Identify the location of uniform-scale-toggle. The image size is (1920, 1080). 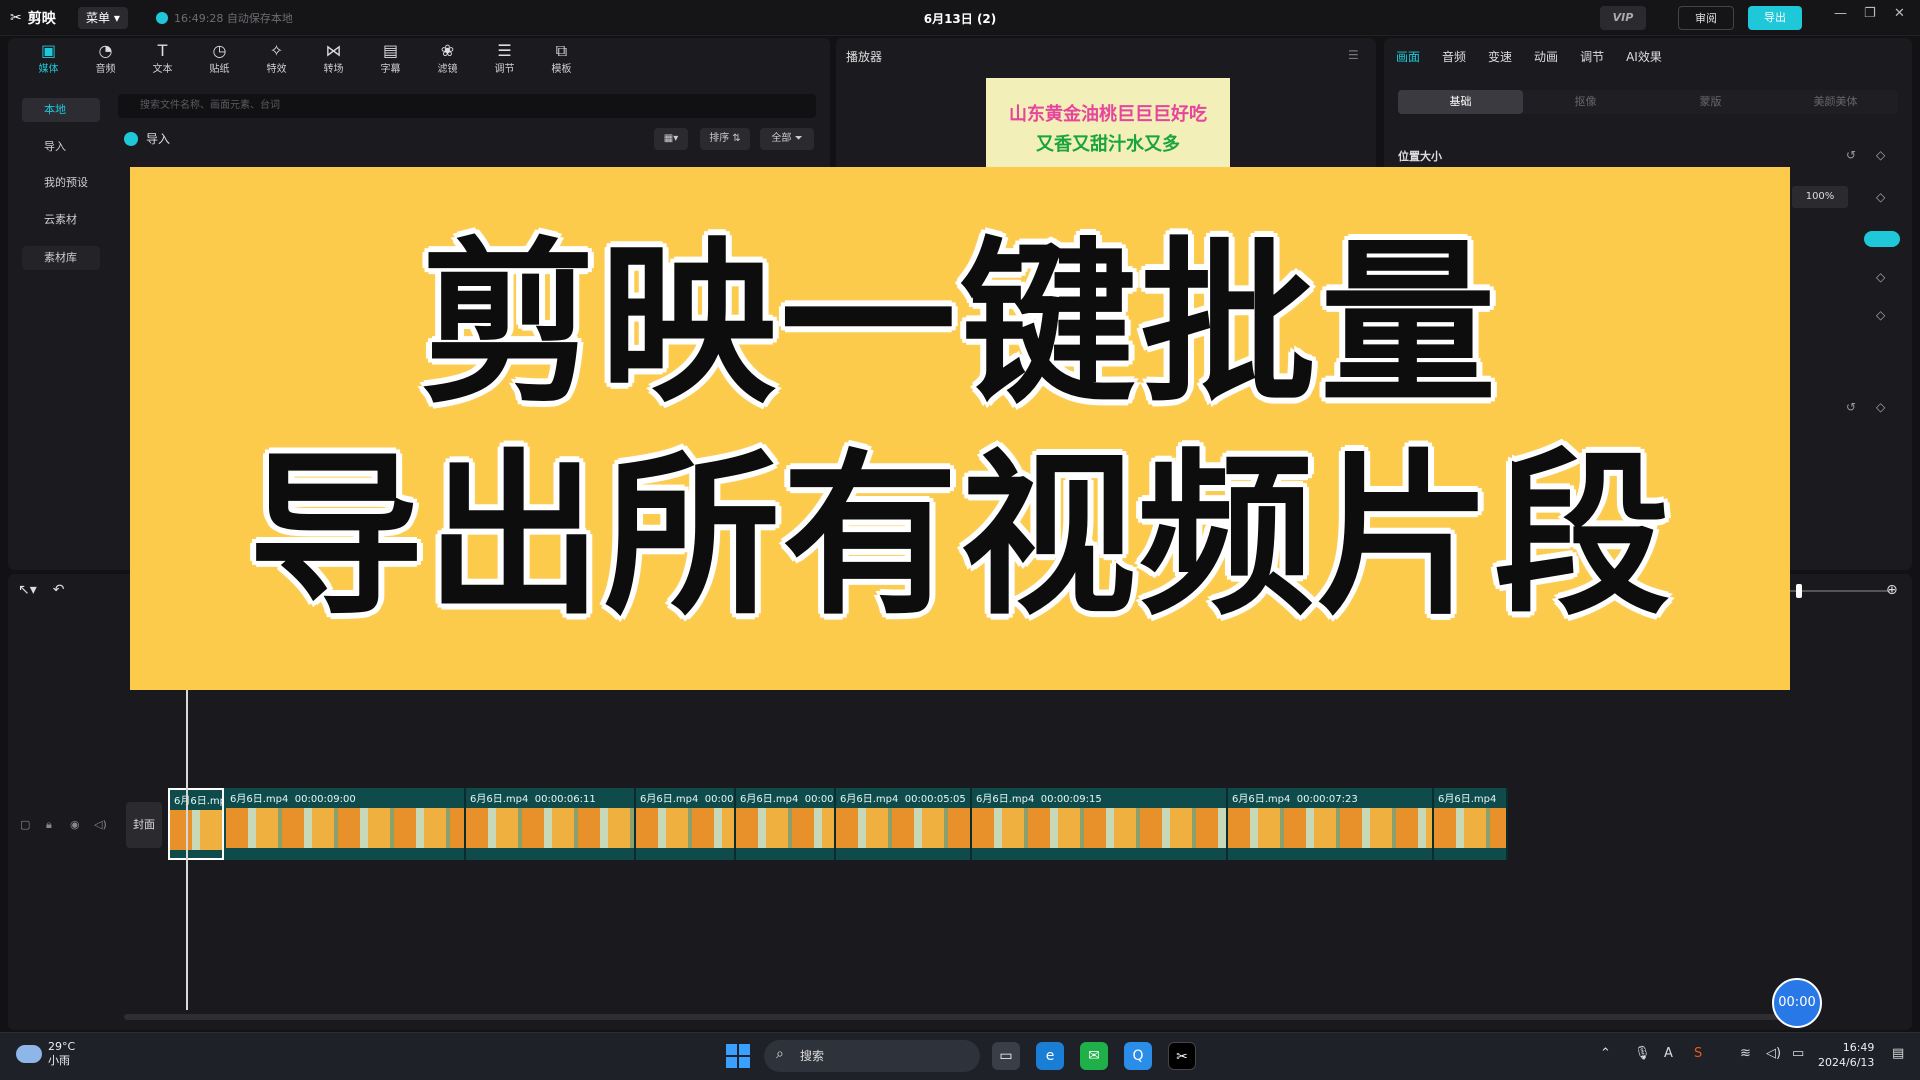
(1882, 239).